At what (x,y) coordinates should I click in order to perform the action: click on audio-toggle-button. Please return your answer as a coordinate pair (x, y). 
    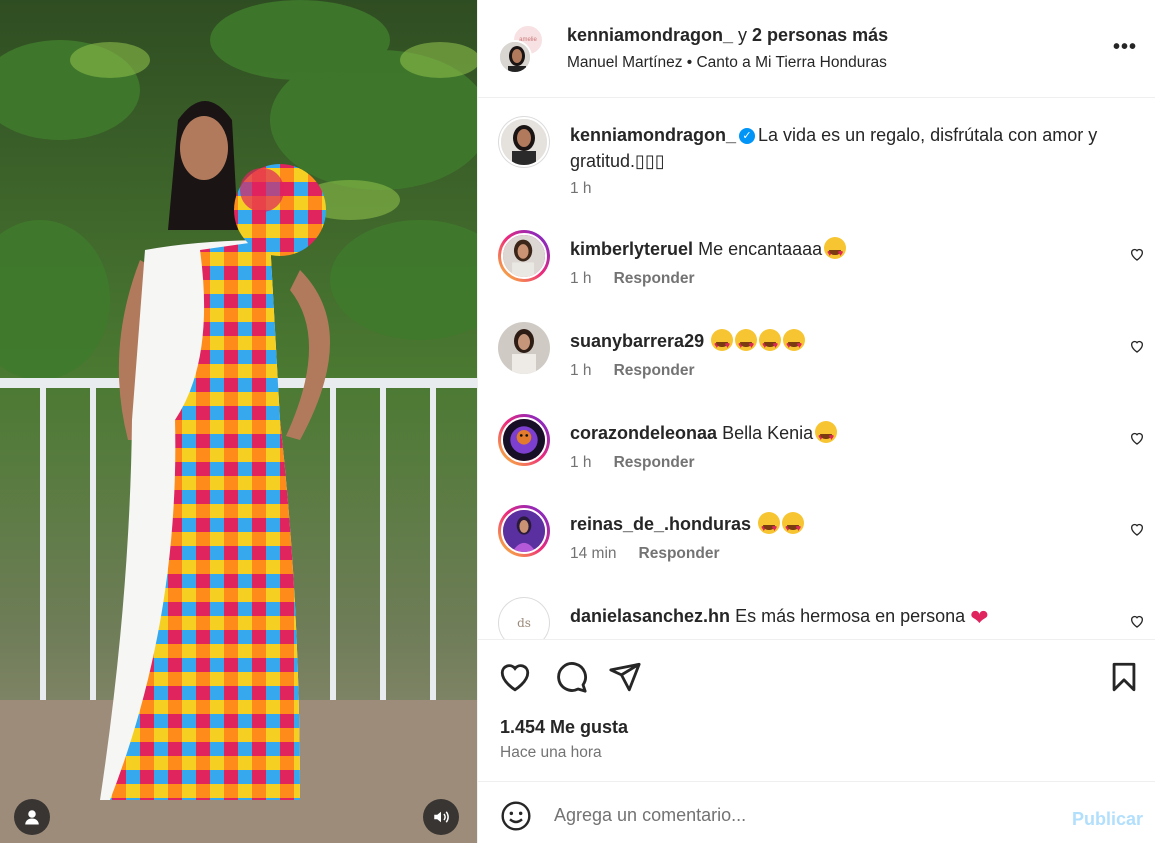
    Looking at the image, I should click on (441, 817).